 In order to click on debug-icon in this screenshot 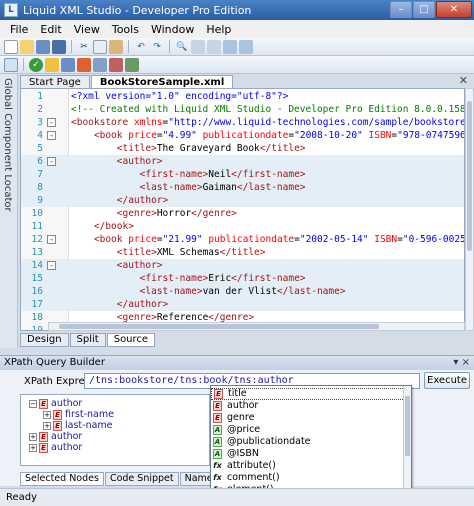, I will do `click(116, 64)`.